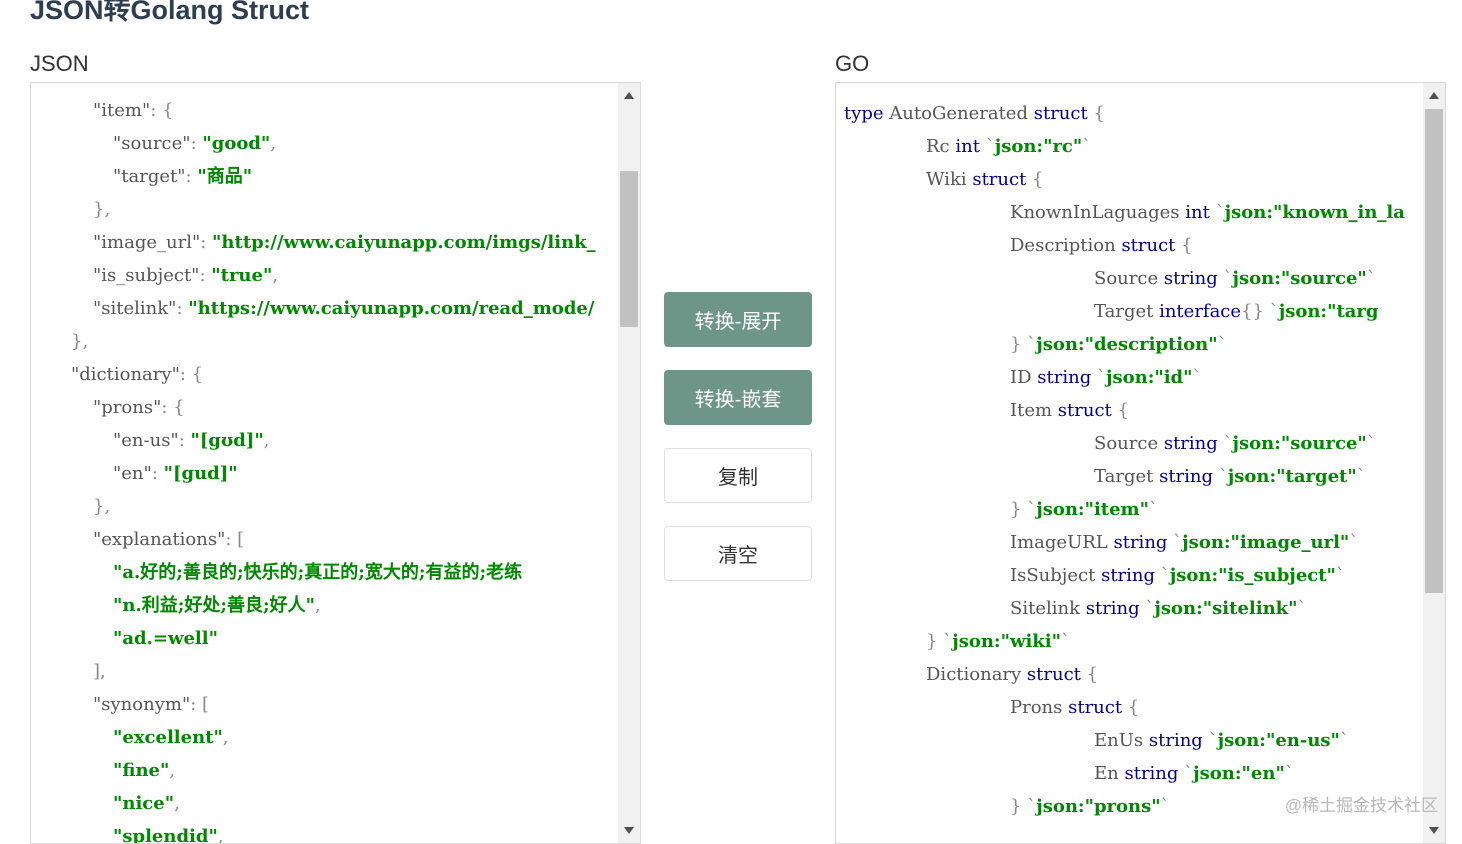  What do you see at coordinates (1124, 311) in the screenshot?
I see `go-code-line: Target interface{} `json:"targ` at bounding box center [1124, 311].